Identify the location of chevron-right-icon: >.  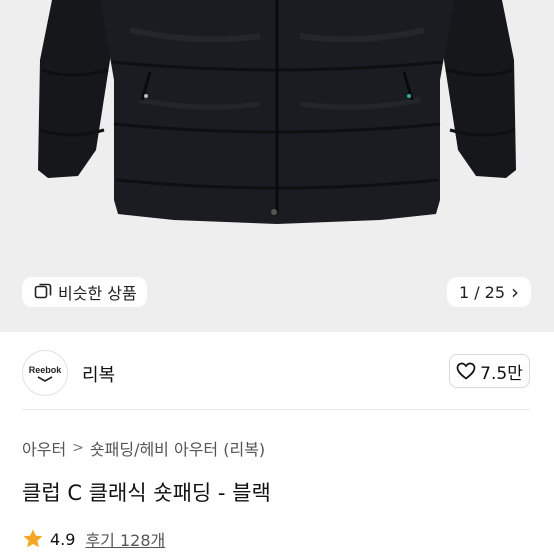
(78, 448).